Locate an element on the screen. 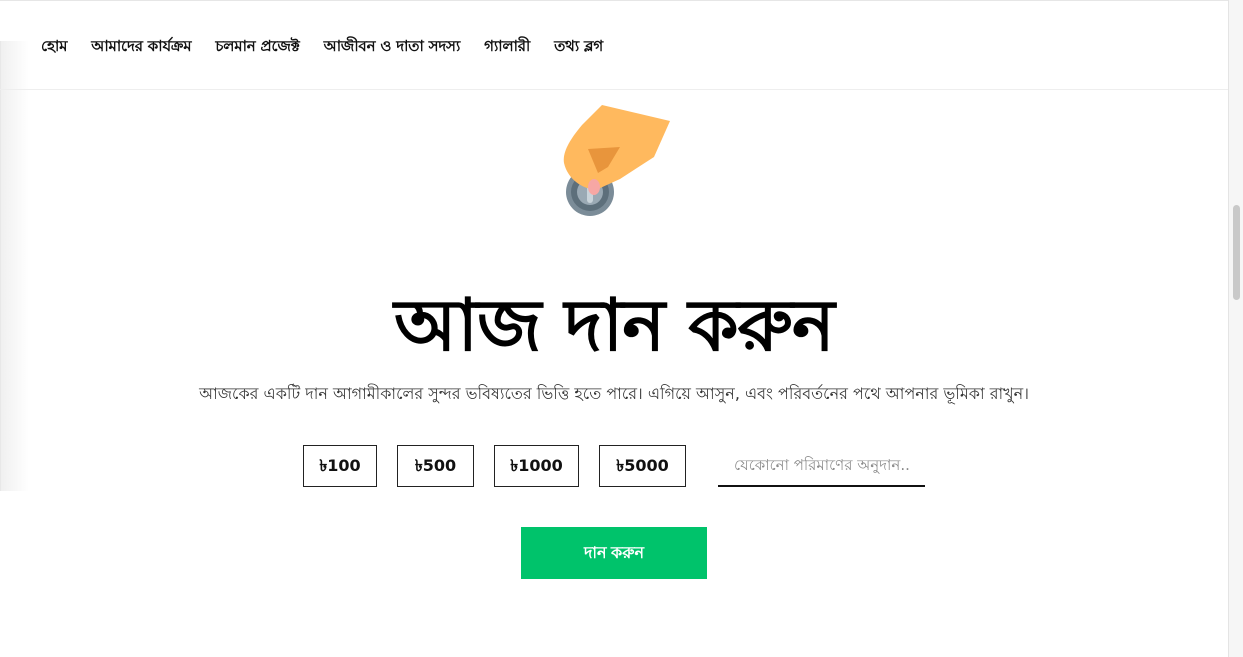 This screenshot has width=1243, height=657. custom-amount-input is located at coordinates (821, 466).